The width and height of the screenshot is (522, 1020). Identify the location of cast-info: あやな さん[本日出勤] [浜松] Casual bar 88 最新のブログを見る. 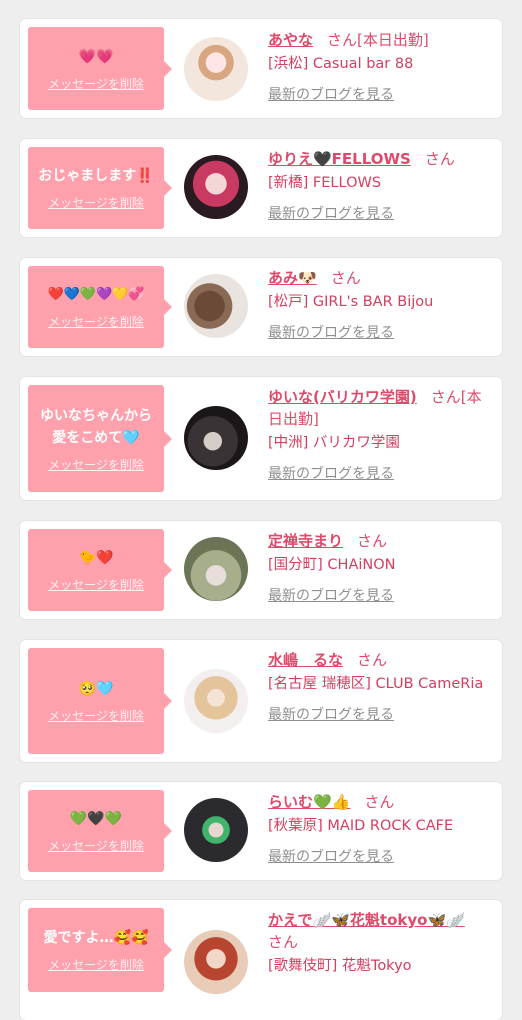
(381, 66).